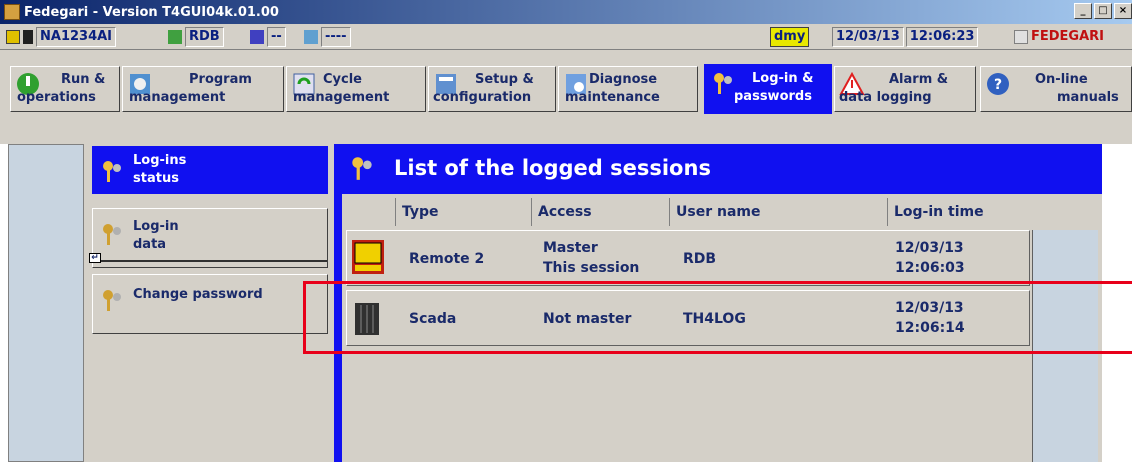 This screenshot has height=462, width=1132. I want to click on machine-icon, so click(13, 37).